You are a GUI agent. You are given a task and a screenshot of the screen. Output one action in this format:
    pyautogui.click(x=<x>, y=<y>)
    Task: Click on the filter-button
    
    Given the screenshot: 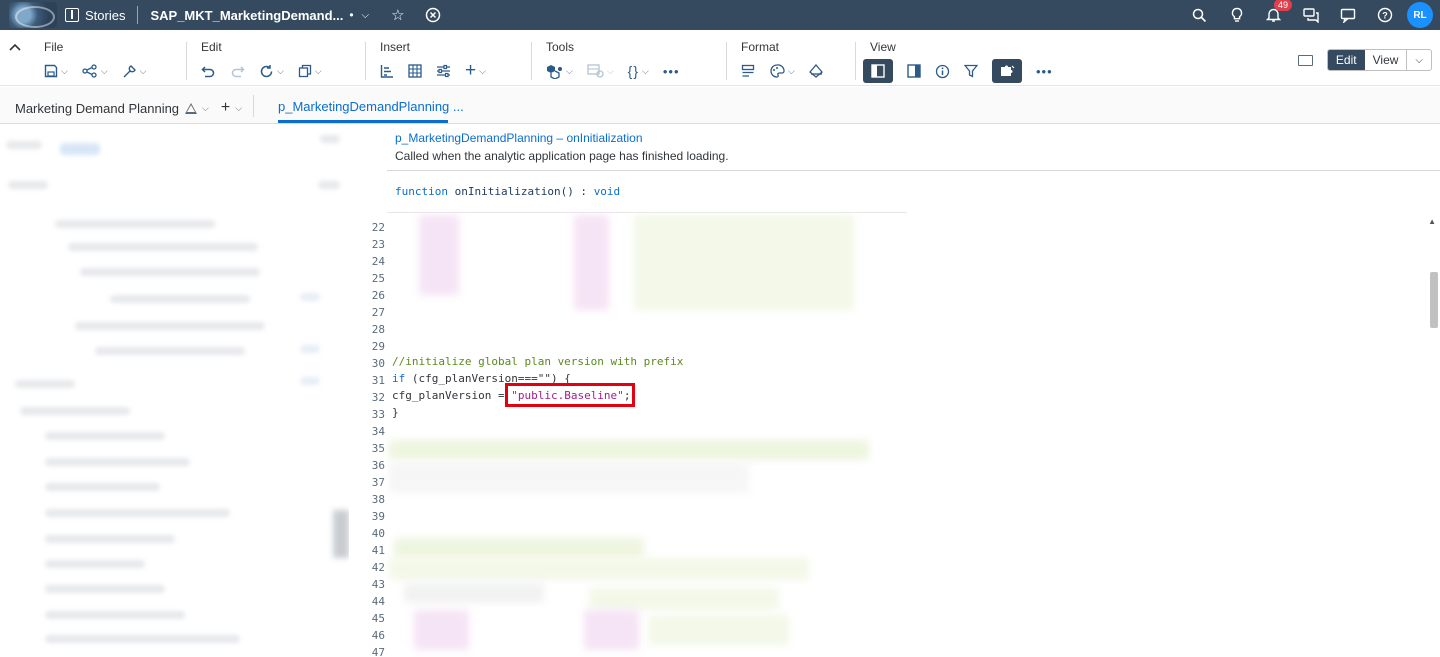 What is the action you would take?
    pyautogui.click(x=971, y=71)
    